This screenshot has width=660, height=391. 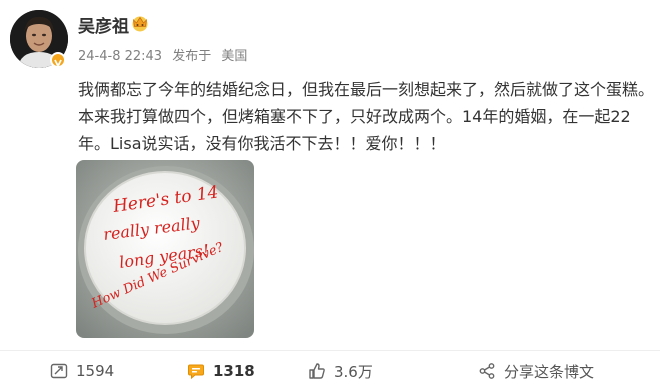 I want to click on action-toolbar: 1594 1318 3.6万 分享这条博文, so click(x=330, y=370).